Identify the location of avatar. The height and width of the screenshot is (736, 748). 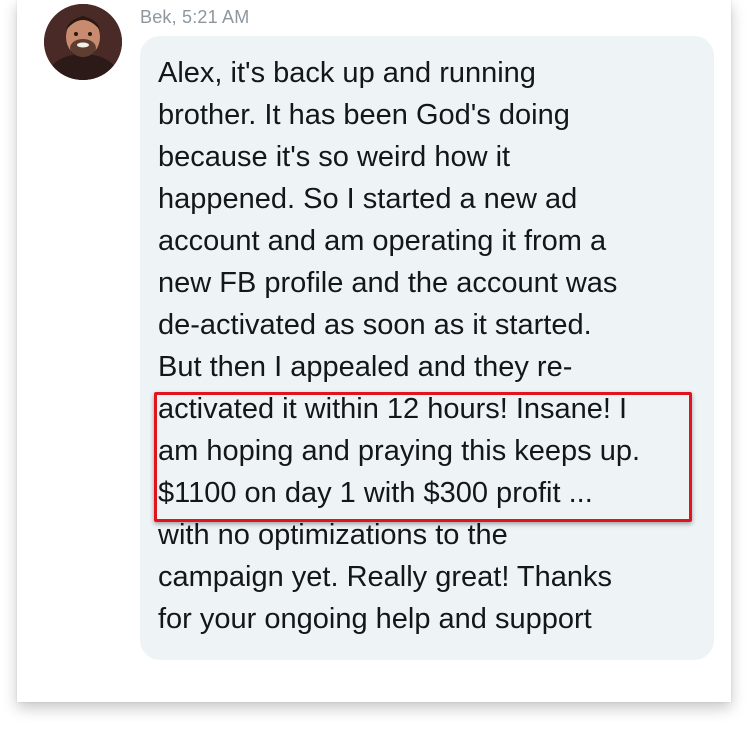
(83, 42).